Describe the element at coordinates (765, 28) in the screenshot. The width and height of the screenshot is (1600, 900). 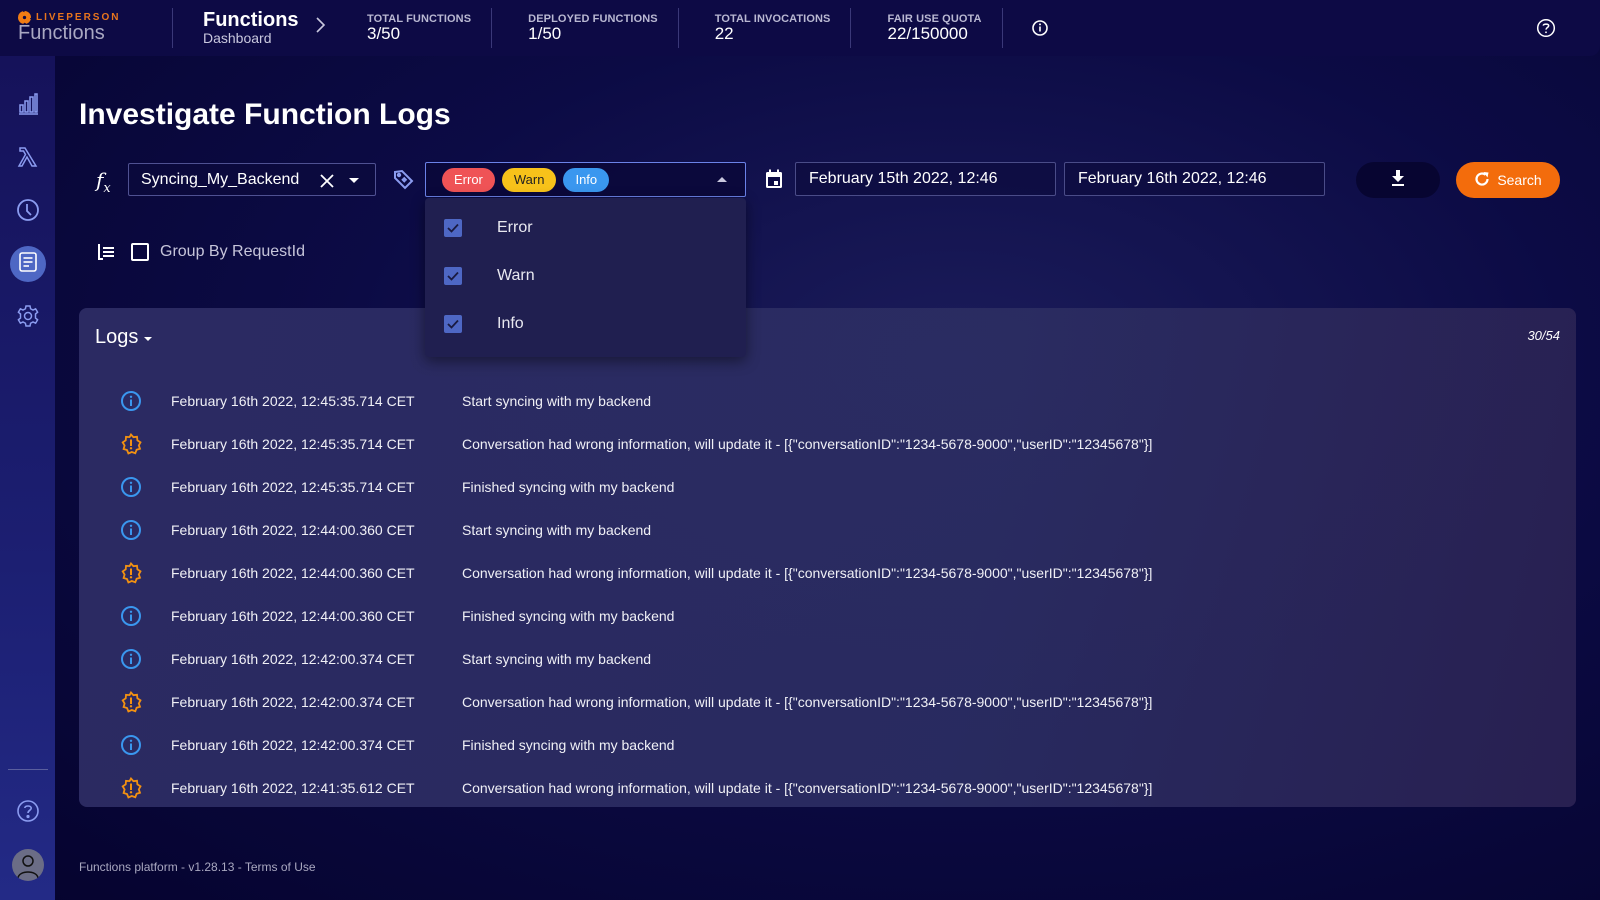
I see `stat-total-invocations: TOTAL INVOCATIONS 22` at that location.